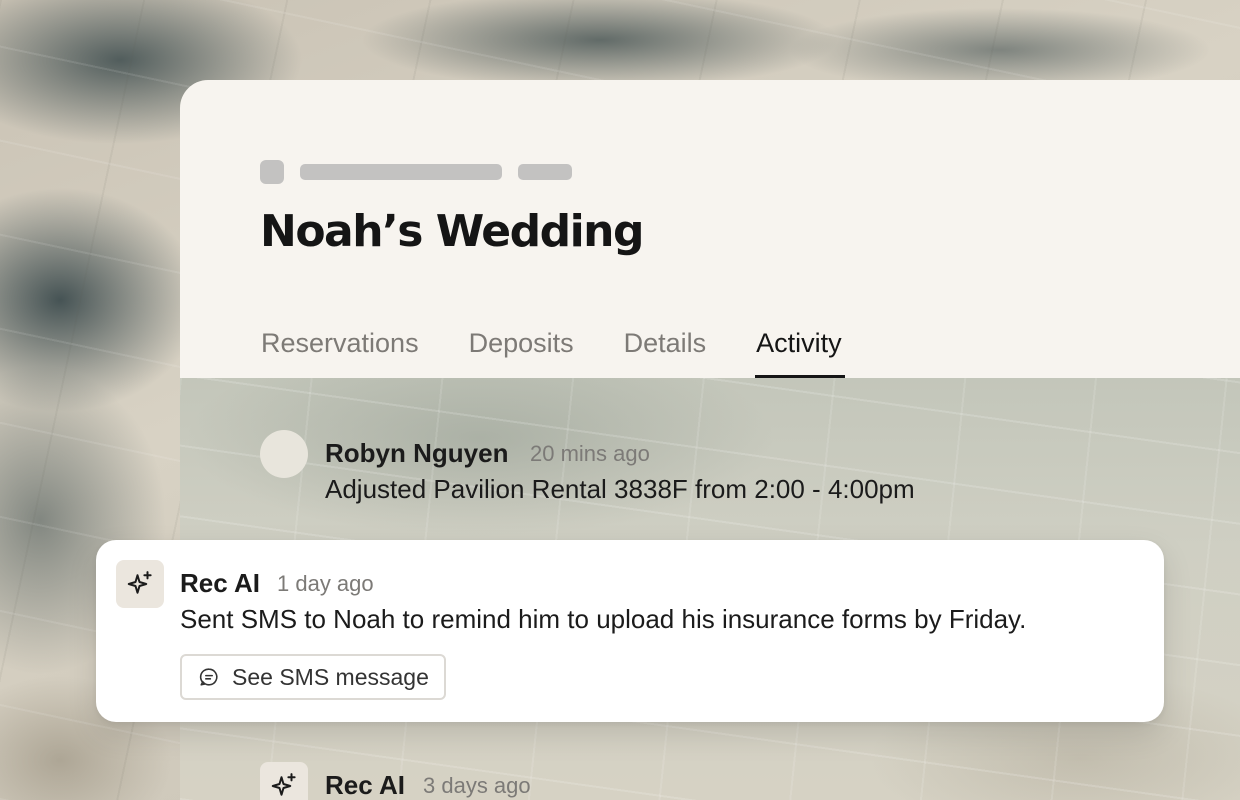 The width and height of the screenshot is (1240, 800). Describe the element at coordinates (272, 172) in the screenshot. I see `breadcrumb-icon-placeholder` at that location.